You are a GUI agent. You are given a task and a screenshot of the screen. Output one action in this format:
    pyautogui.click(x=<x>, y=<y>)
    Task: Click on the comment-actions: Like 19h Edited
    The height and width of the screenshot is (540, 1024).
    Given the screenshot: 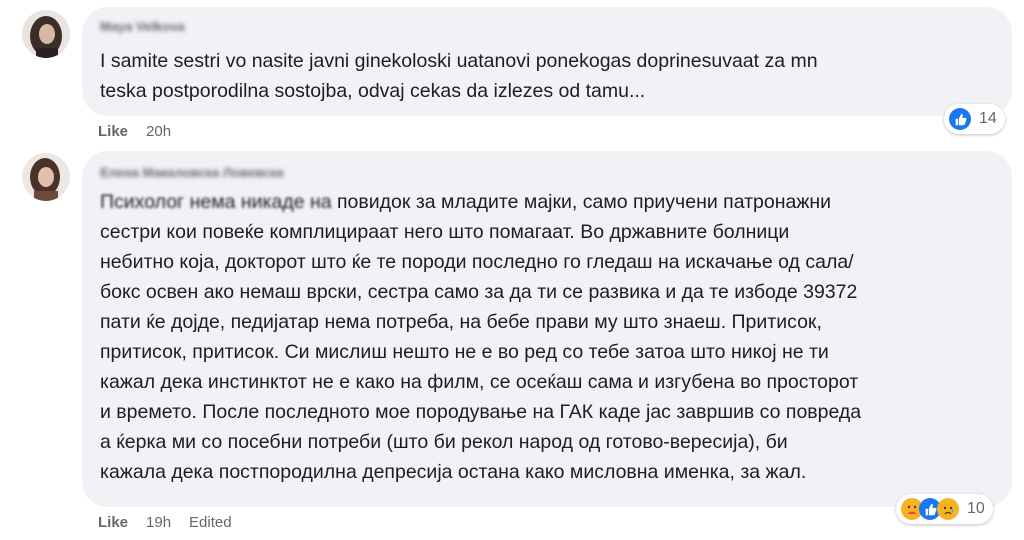 What is the action you would take?
    pyautogui.click(x=165, y=522)
    